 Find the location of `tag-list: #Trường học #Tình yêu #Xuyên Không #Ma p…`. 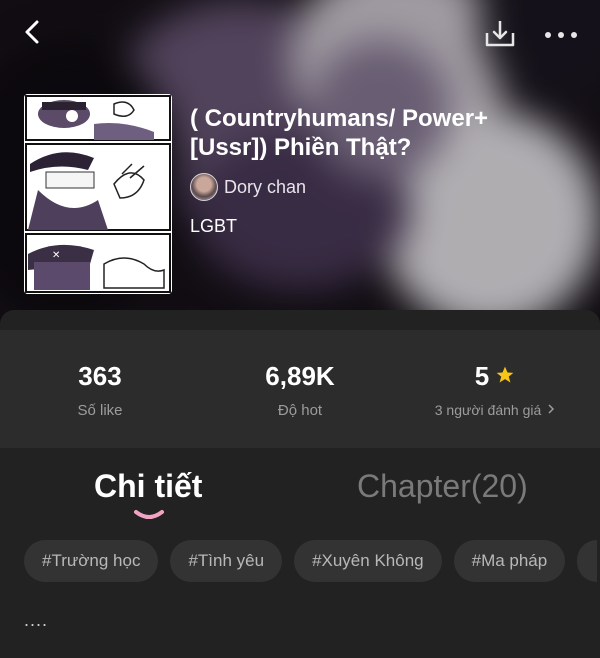

tag-list: #Trường học #Tình yêu #Xuyên Không #Ma p… is located at coordinates (311, 561).